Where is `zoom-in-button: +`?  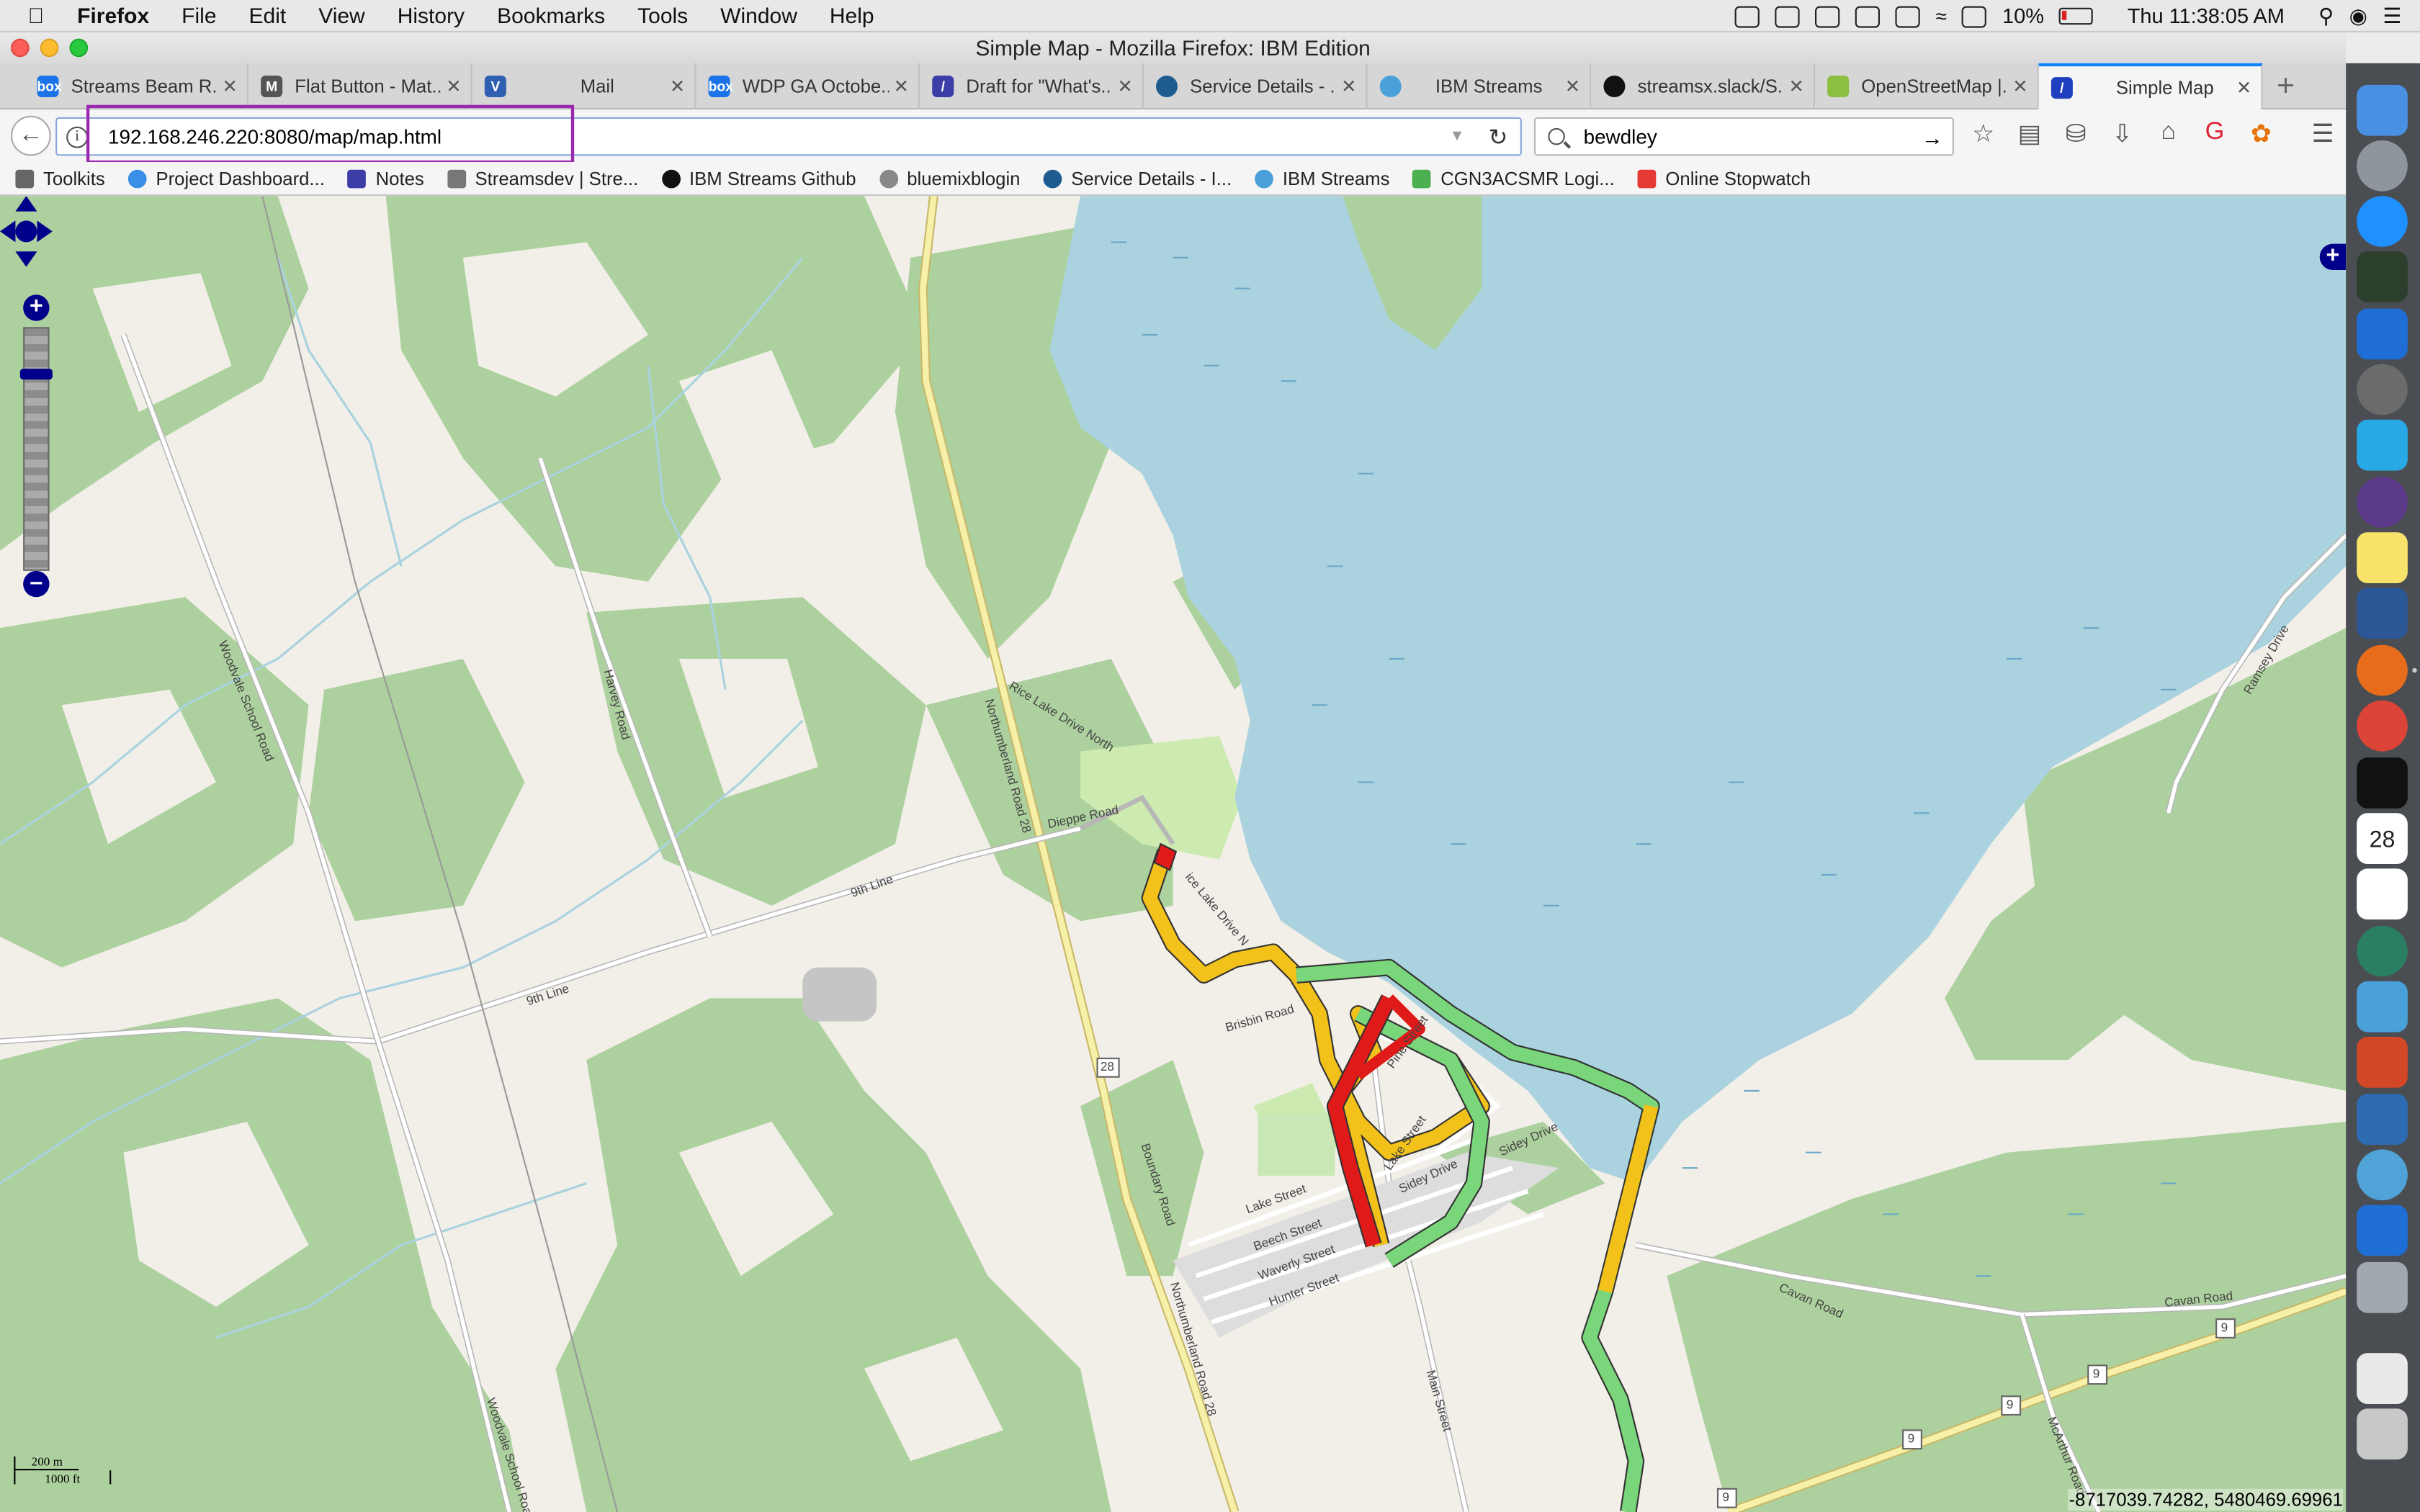
zoom-in-button: + is located at coordinates (36, 307).